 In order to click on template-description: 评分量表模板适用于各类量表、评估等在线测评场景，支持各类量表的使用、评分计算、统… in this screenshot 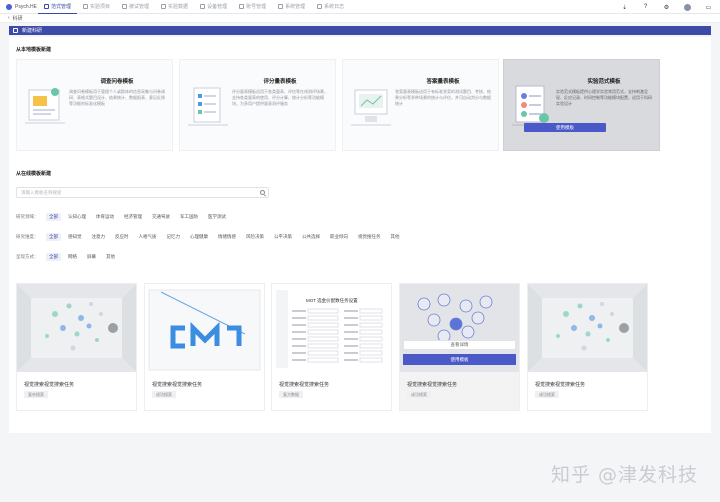, I will do `click(280, 97)`.